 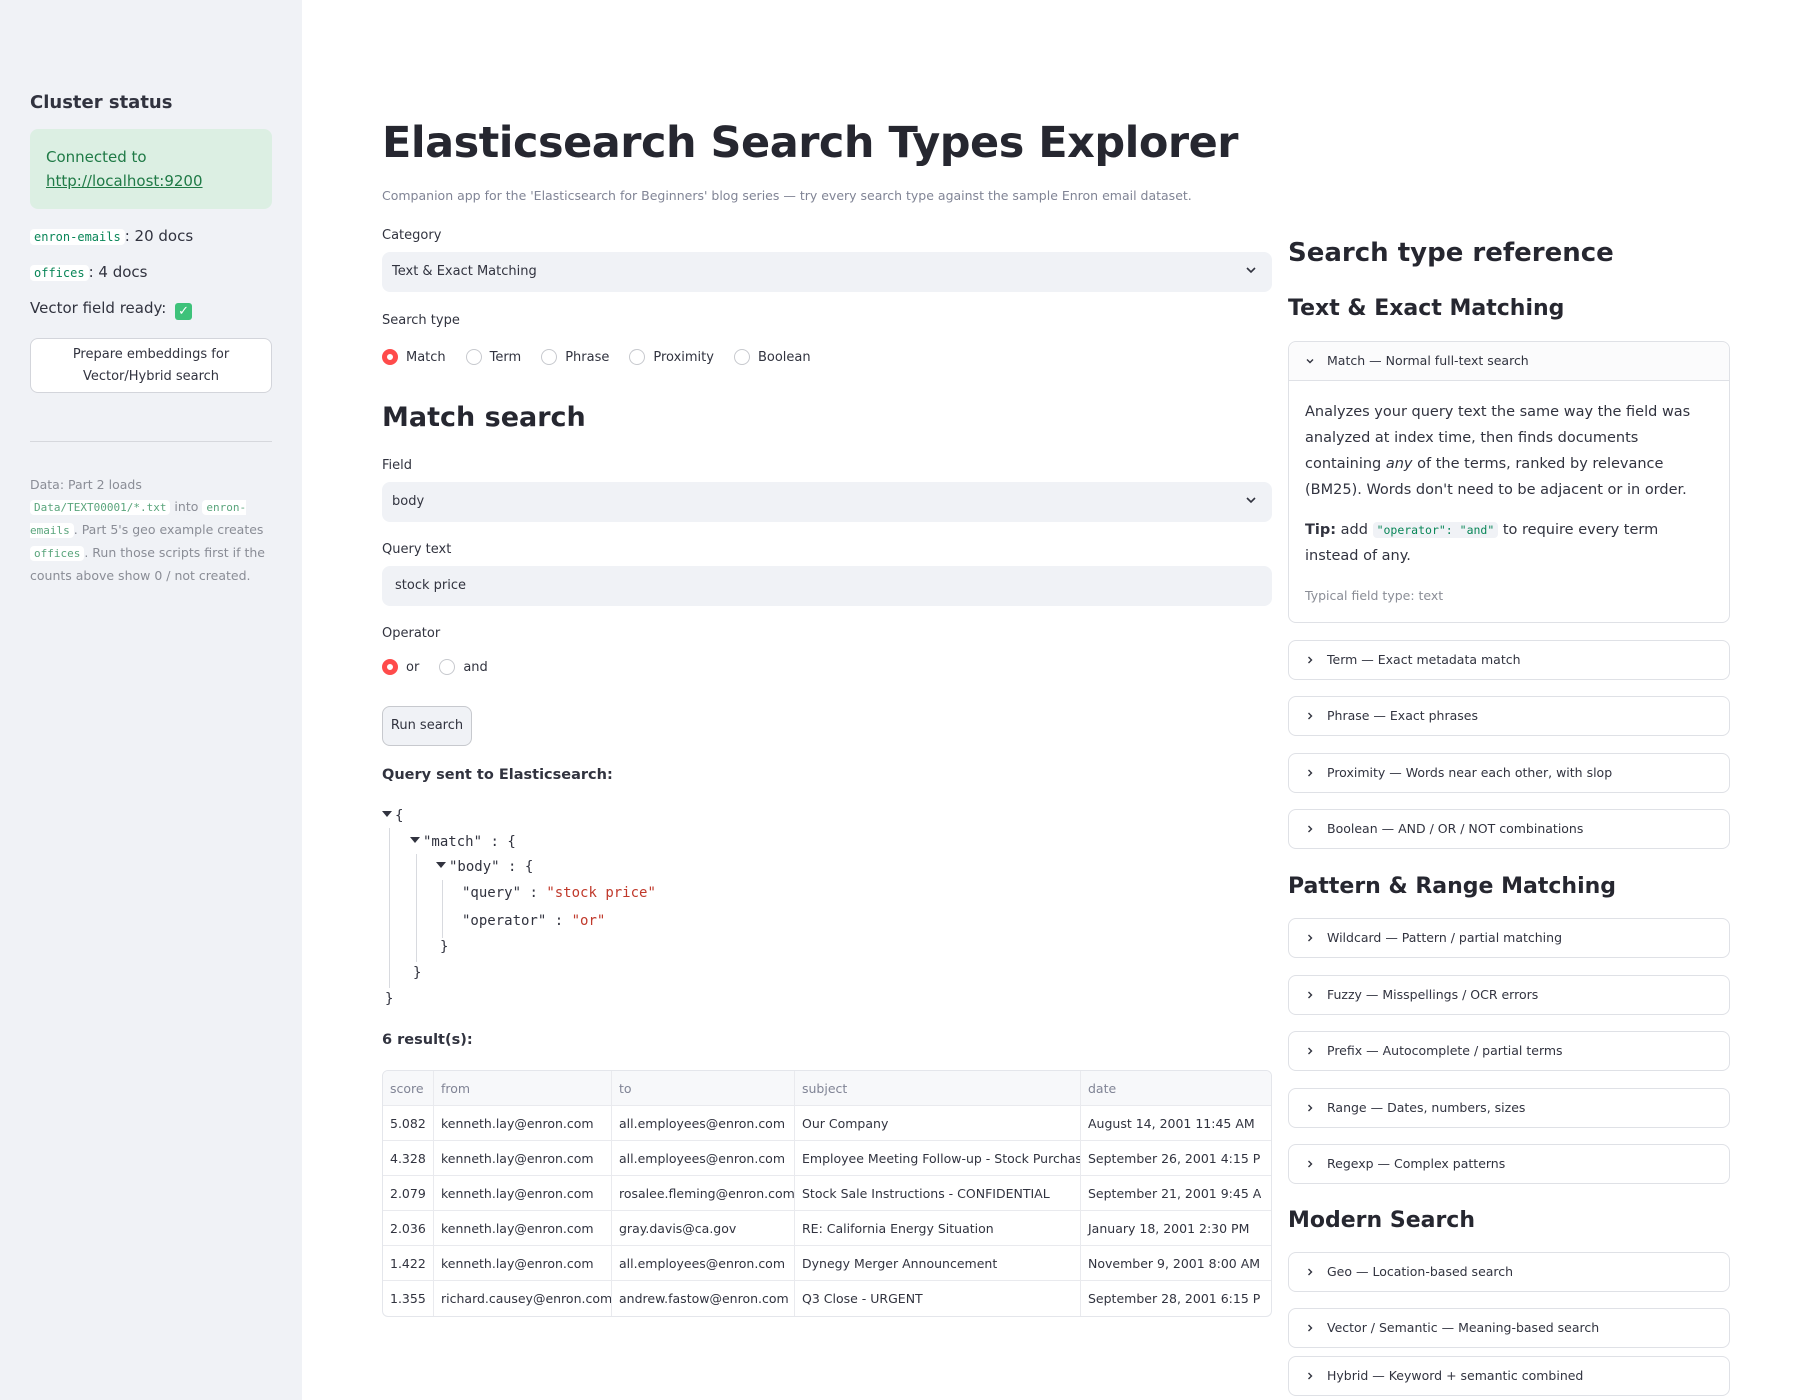 I want to click on index-name: enron-emails, so click(x=77, y=237).